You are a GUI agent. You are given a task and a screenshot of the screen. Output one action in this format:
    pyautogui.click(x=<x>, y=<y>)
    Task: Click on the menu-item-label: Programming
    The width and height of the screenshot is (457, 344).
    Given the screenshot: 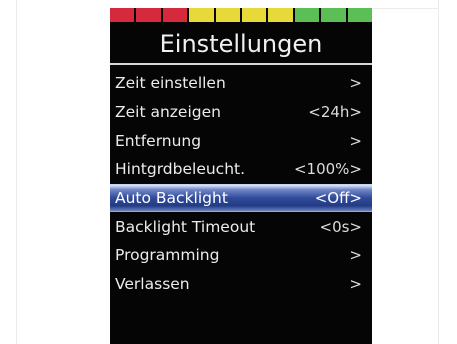 What is the action you would take?
    pyautogui.click(x=167, y=255)
    